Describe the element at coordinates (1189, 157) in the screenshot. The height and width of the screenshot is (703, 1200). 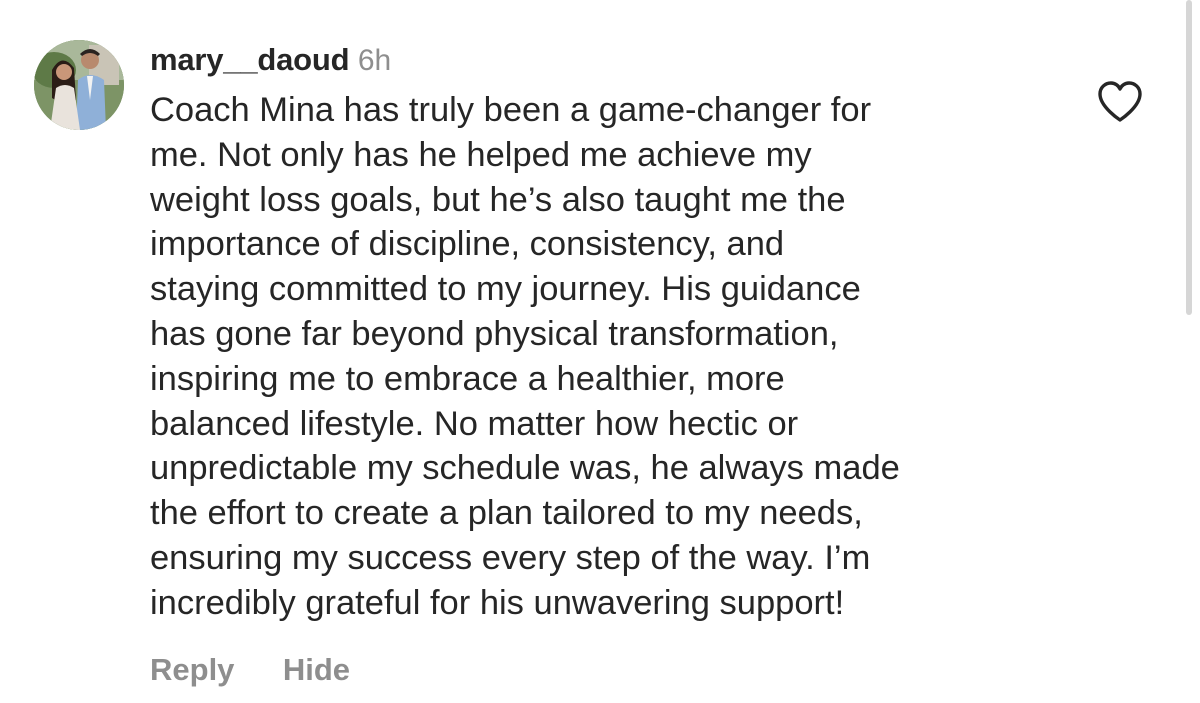
I see `scrollbar` at that location.